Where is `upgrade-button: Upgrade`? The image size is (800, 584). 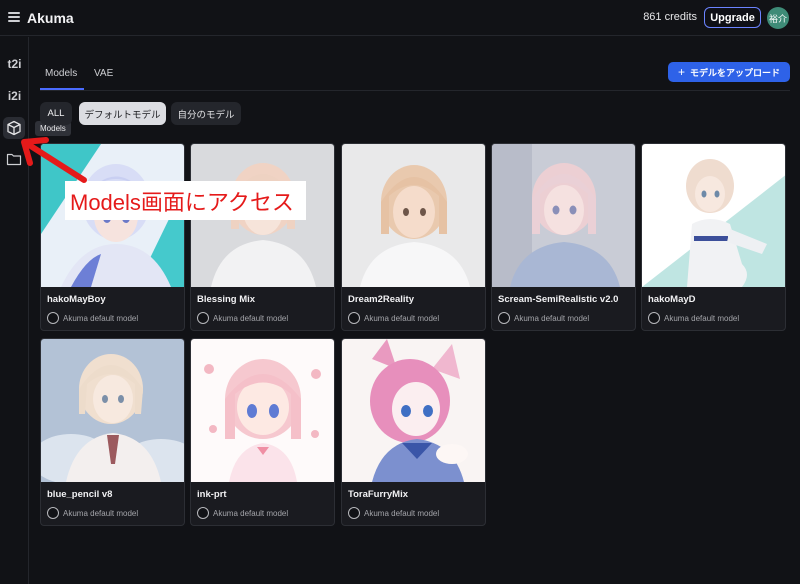
upgrade-button: Upgrade is located at coordinates (732, 17).